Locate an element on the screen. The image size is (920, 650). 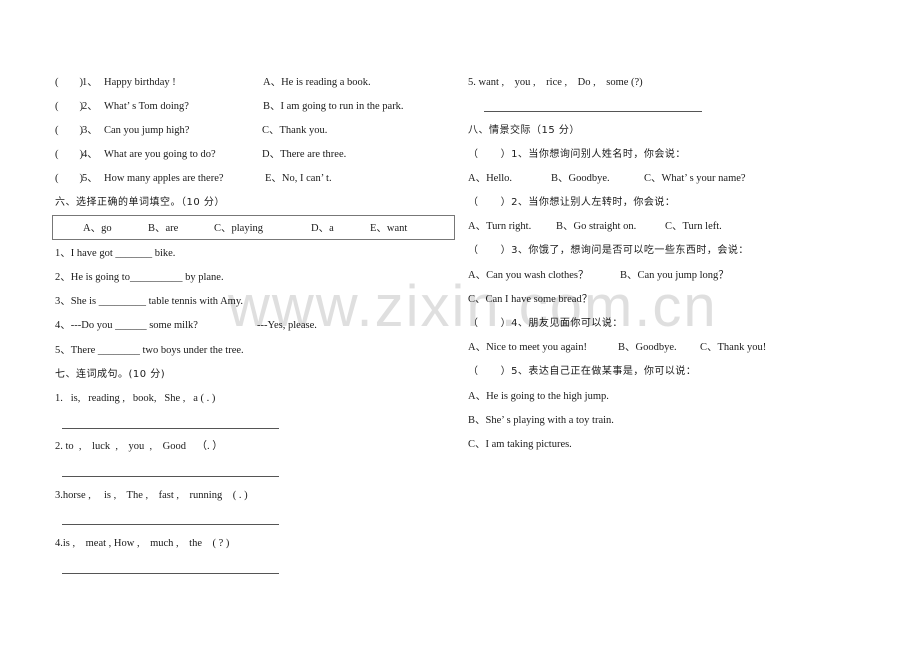
answer-option: B、I am going to run in the park. is located at coordinates (333, 106).